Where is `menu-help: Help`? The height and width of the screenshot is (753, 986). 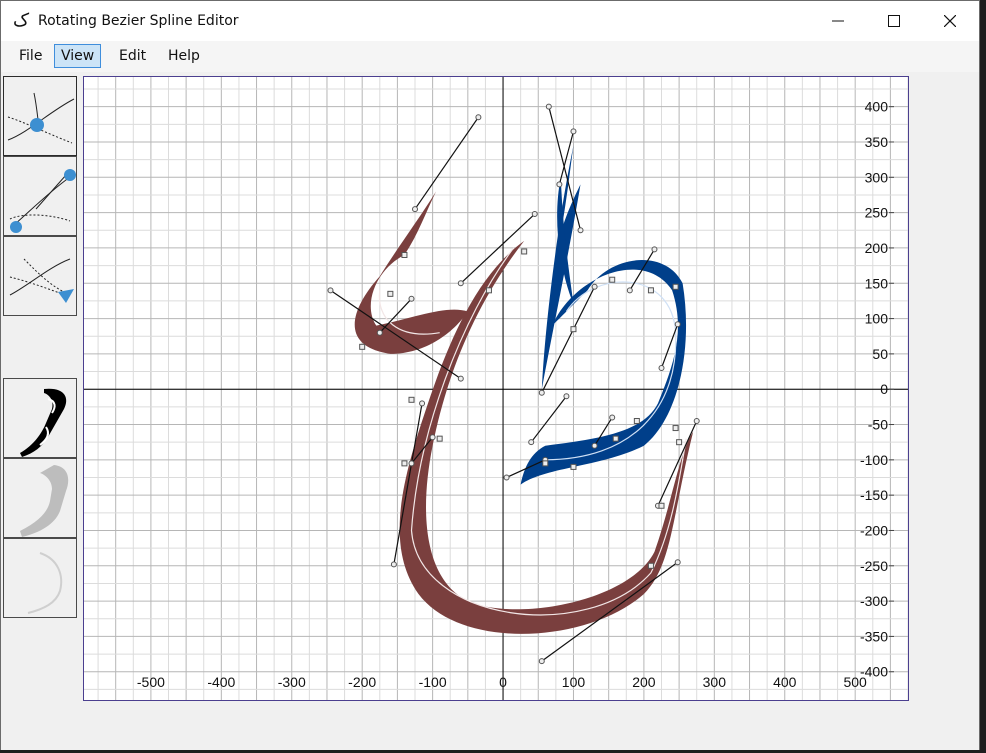
menu-help: Help is located at coordinates (184, 56).